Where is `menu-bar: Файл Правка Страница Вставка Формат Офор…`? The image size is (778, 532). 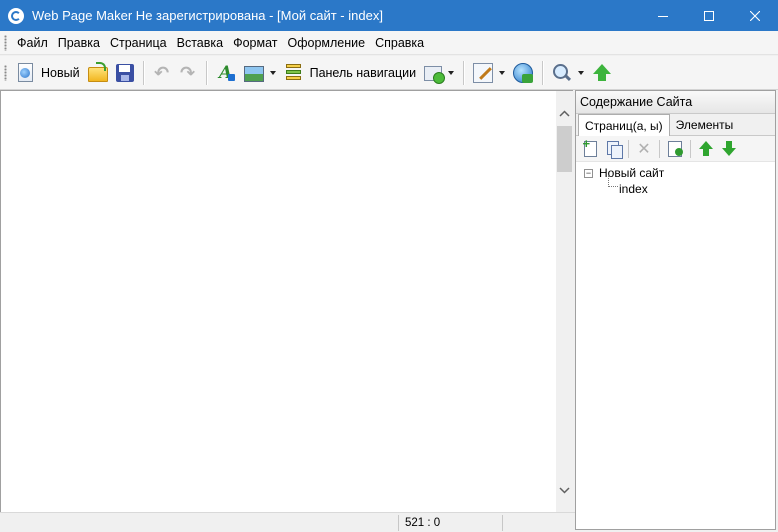
menu-bar: Файл Правка Страница Вставка Формат Офор… is located at coordinates (389, 43).